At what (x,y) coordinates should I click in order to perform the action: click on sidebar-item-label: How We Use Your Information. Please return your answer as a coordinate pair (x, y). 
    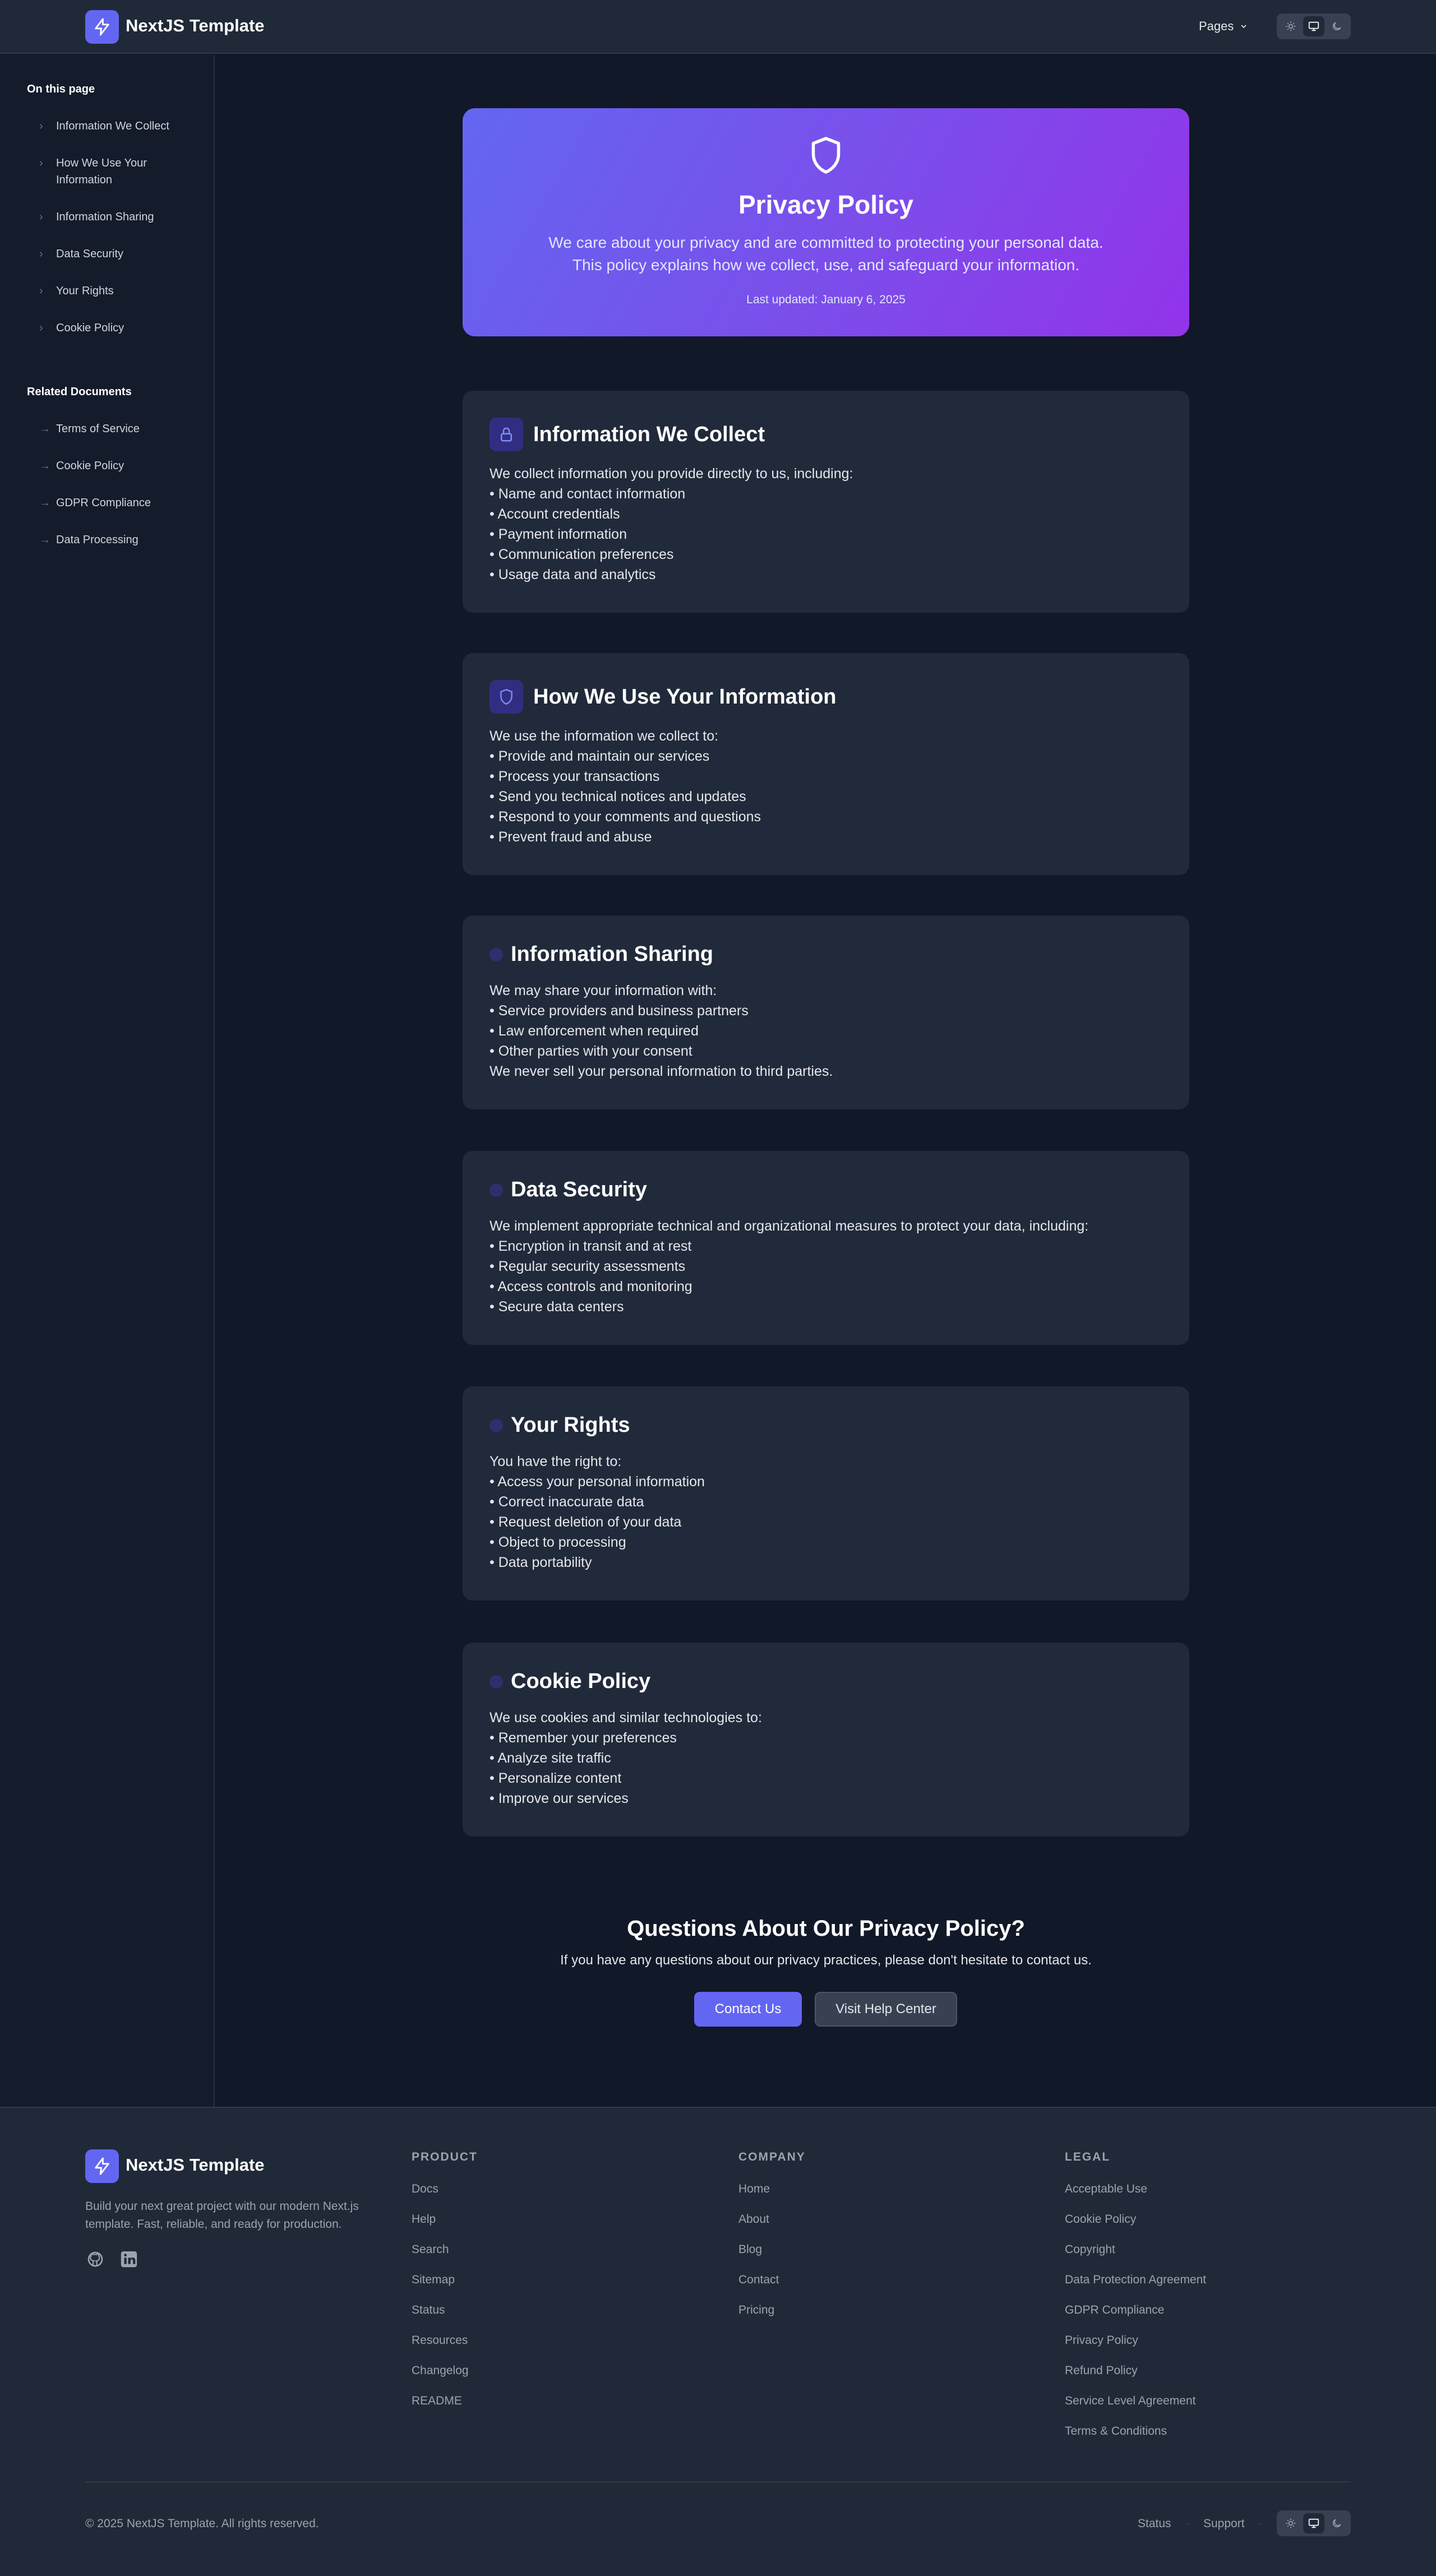
    Looking at the image, I should click on (101, 171).